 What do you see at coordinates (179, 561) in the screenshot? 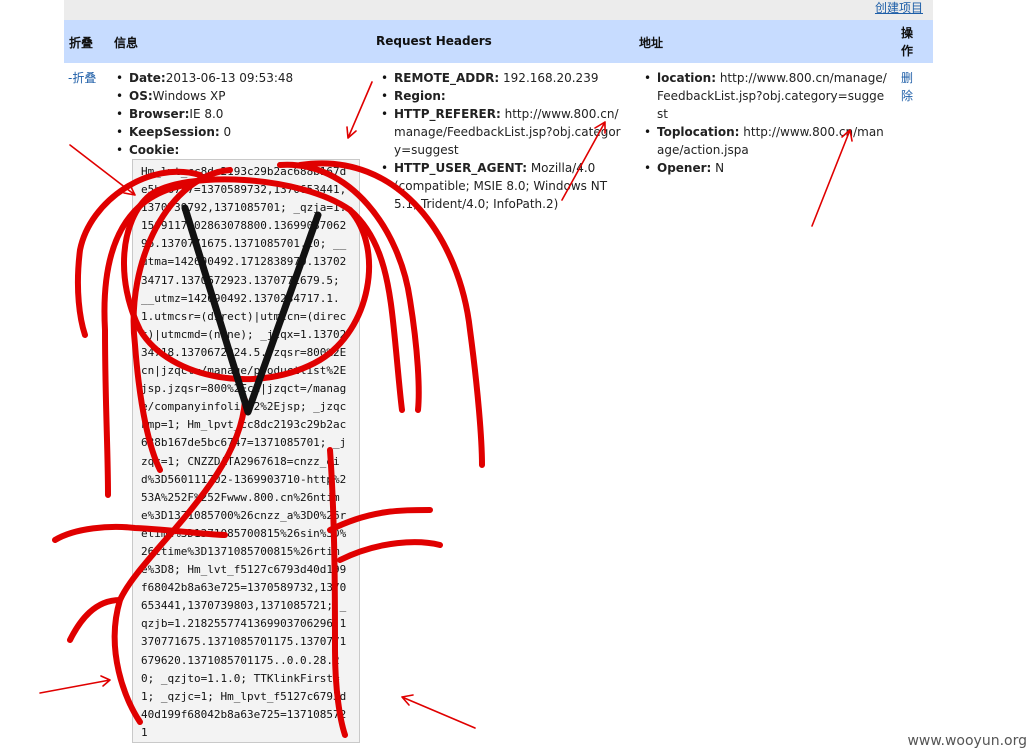
I see `annotation-body-center` at bounding box center [179, 561].